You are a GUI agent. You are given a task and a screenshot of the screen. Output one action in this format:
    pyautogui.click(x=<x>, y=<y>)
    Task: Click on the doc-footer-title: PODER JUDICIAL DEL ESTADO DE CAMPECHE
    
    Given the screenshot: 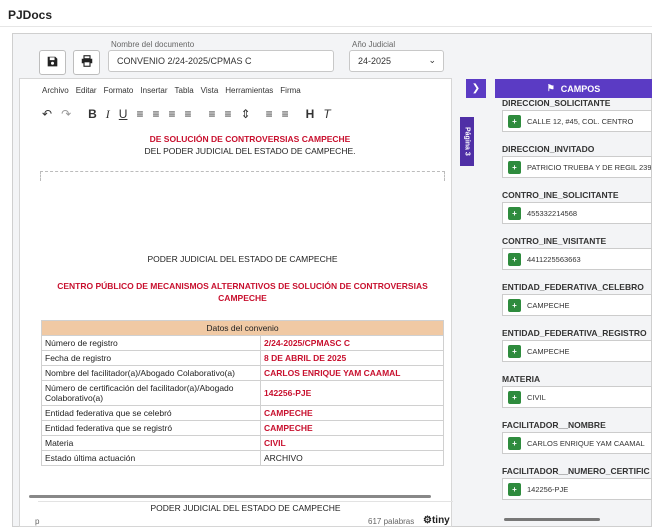 What is the action you would take?
    pyautogui.click(x=245, y=507)
    